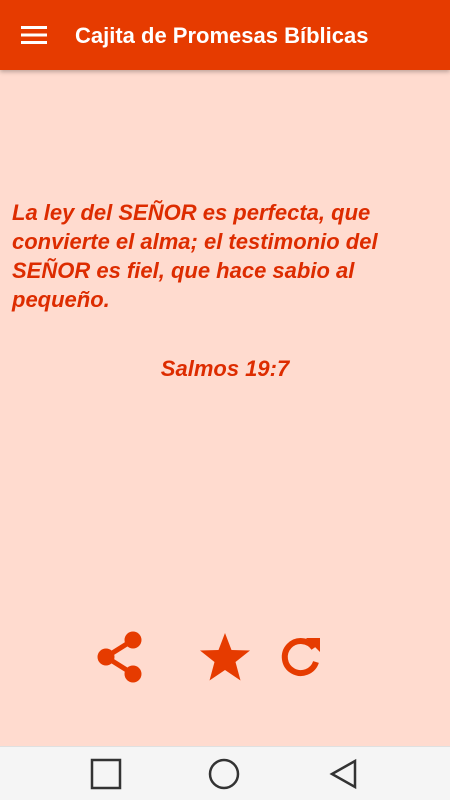  What do you see at coordinates (222, 35) in the screenshot?
I see `app-title: Cajita de Promesas Bíblicas` at bounding box center [222, 35].